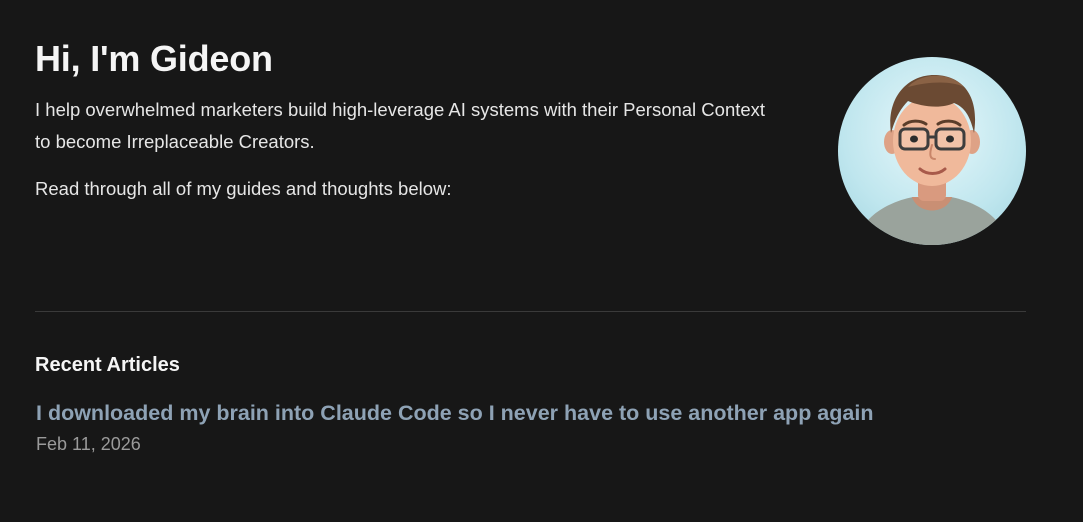  Describe the element at coordinates (107, 365) in the screenshot. I see `recent-articles-heading: Recent Articles` at that location.